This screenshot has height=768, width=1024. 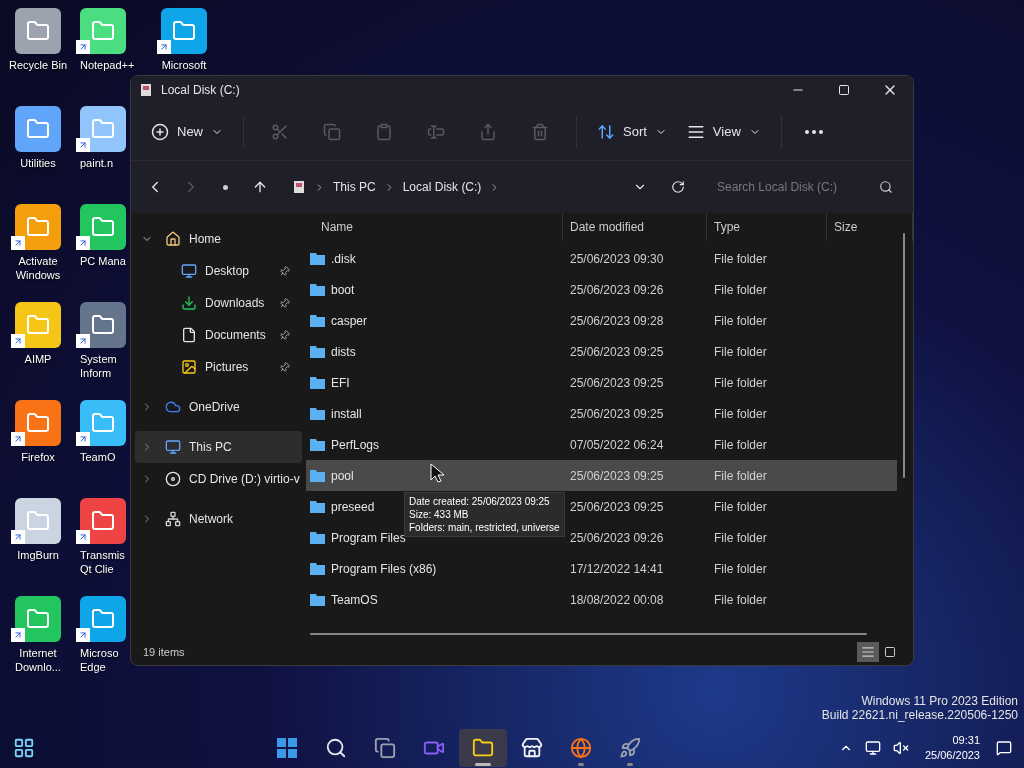 What do you see at coordinates (490, 187) in the screenshot?
I see `address-bar: This PC Local Disk (C:)` at bounding box center [490, 187].